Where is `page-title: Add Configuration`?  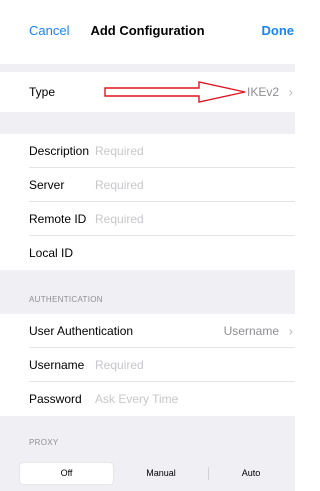
page-title: Add Configuration is located at coordinates (147, 30).